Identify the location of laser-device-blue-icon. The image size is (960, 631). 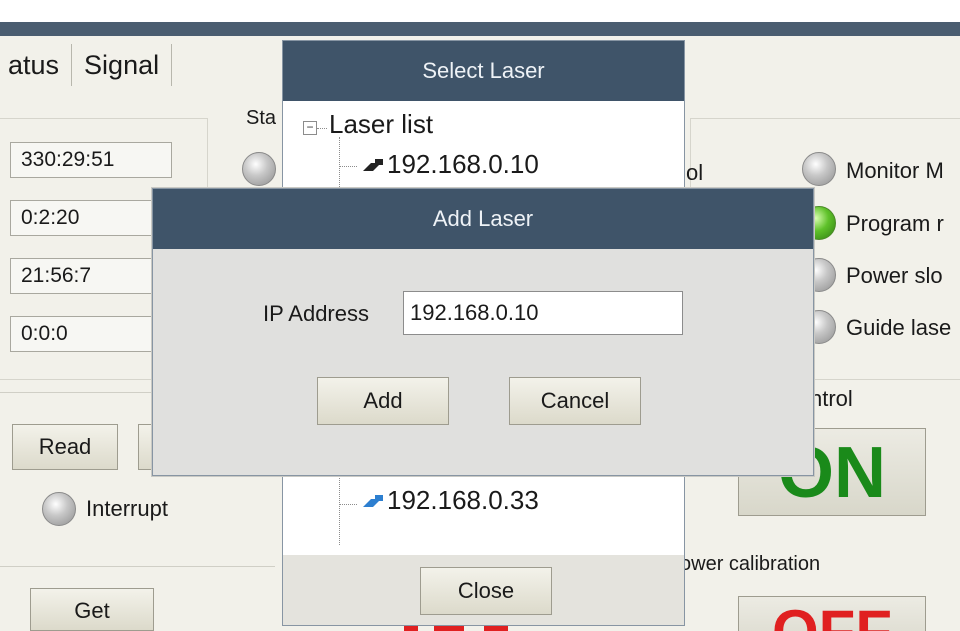
(373, 500).